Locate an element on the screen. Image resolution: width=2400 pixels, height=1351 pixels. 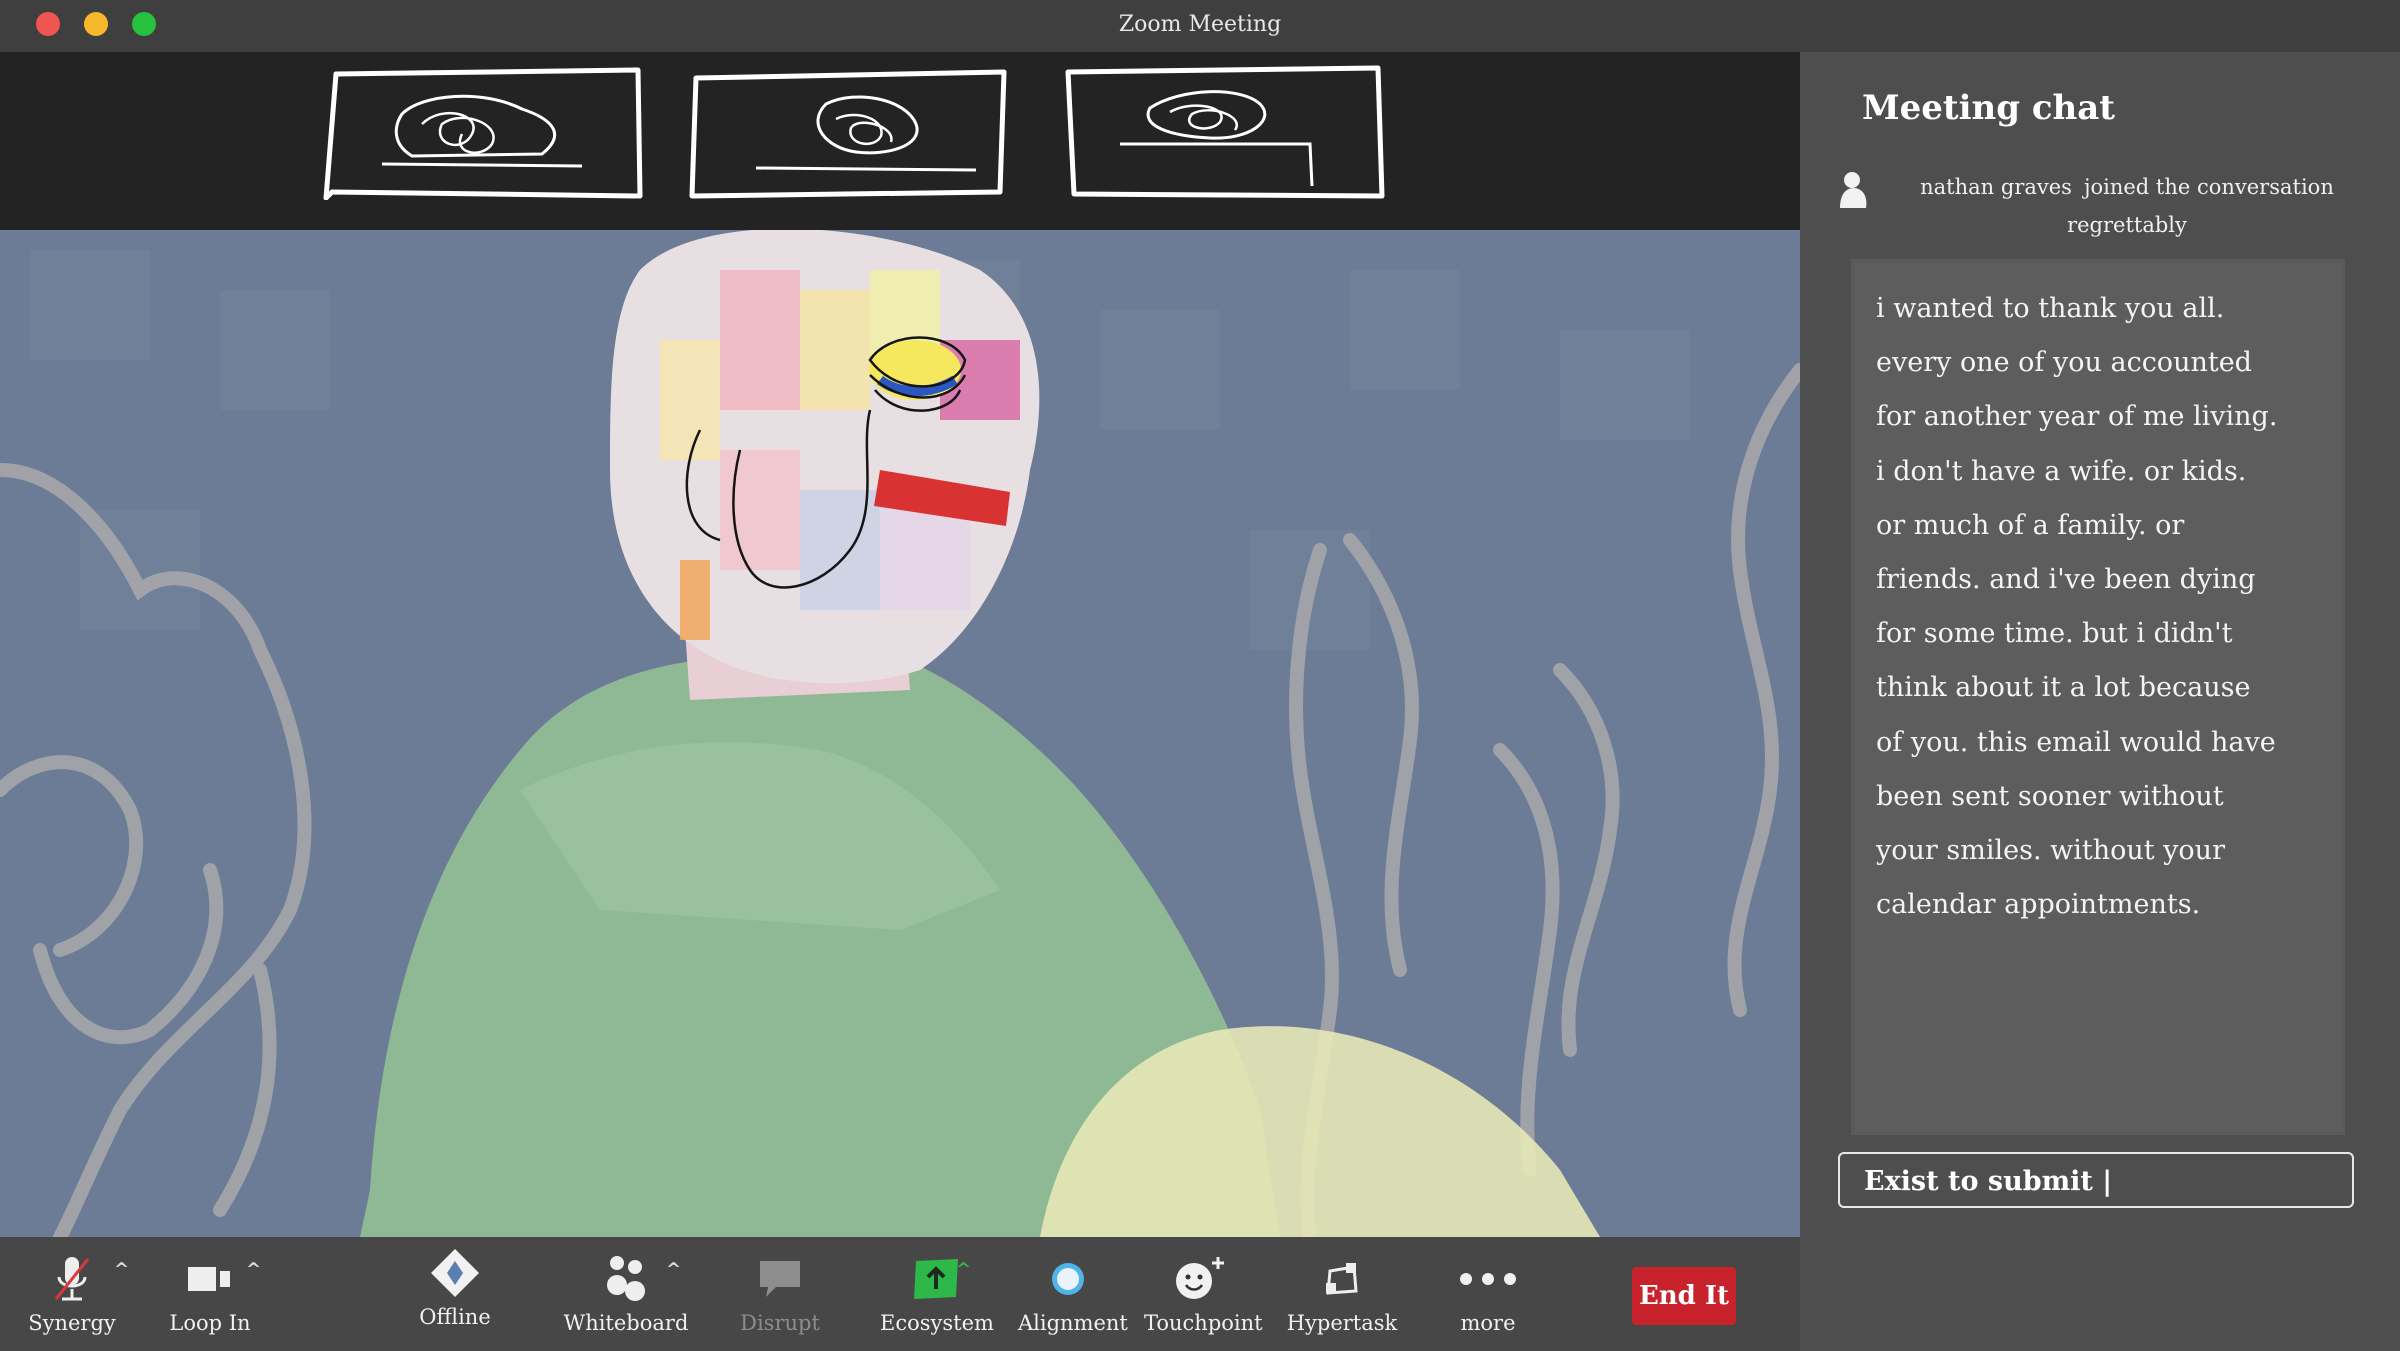
whiteboard-label: Whiteboard is located at coordinates (626, 1323).